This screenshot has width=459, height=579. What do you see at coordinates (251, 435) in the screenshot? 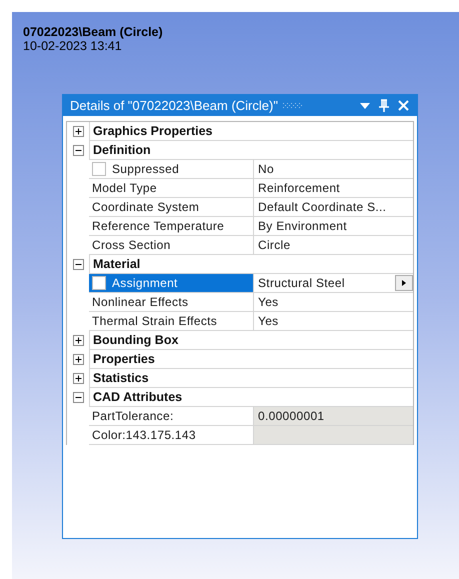
I see `property-row: Color:143.175.143` at bounding box center [251, 435].